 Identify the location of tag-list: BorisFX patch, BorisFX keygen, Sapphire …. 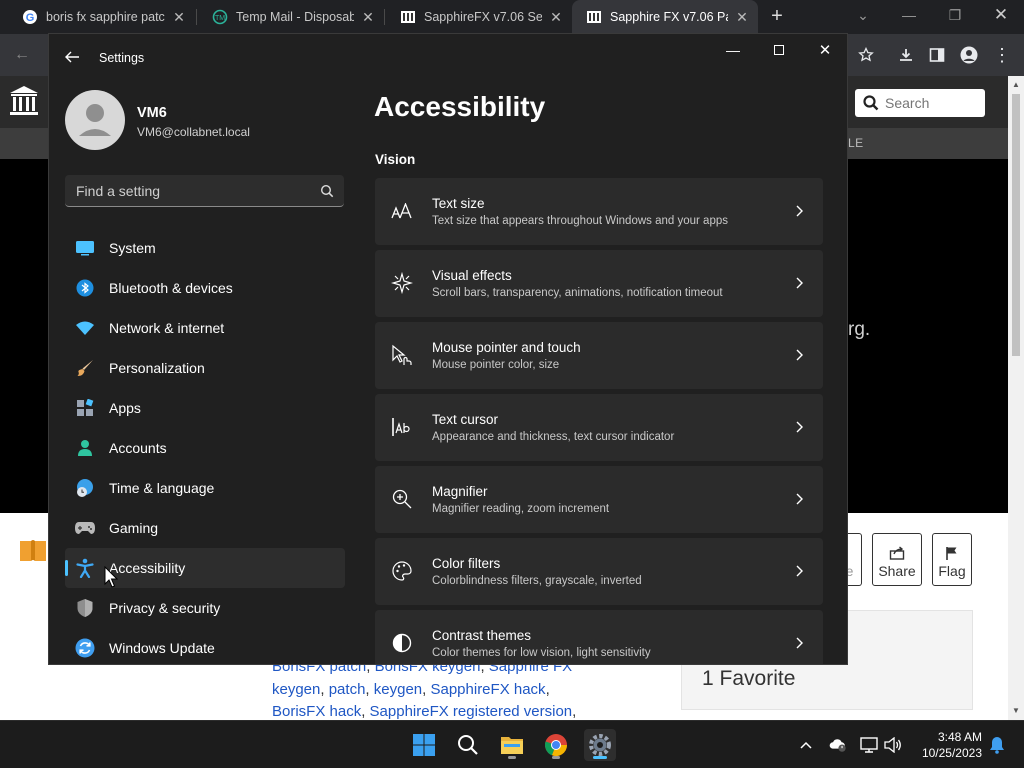
(424, 689).